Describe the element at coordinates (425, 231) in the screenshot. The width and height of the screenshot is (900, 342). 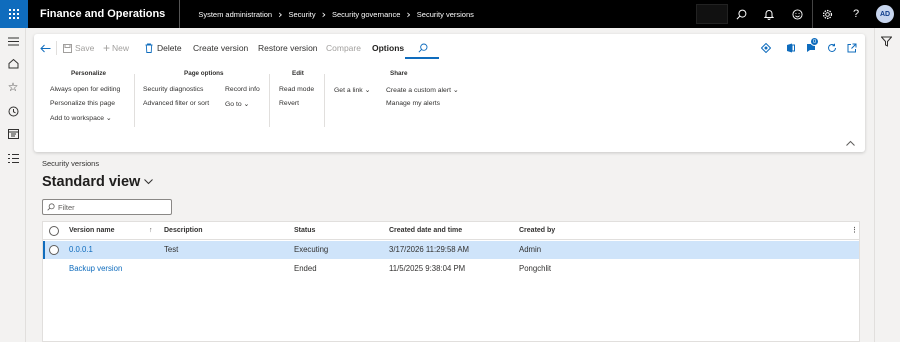
I see `column-header-created: Created date and time` at that location.